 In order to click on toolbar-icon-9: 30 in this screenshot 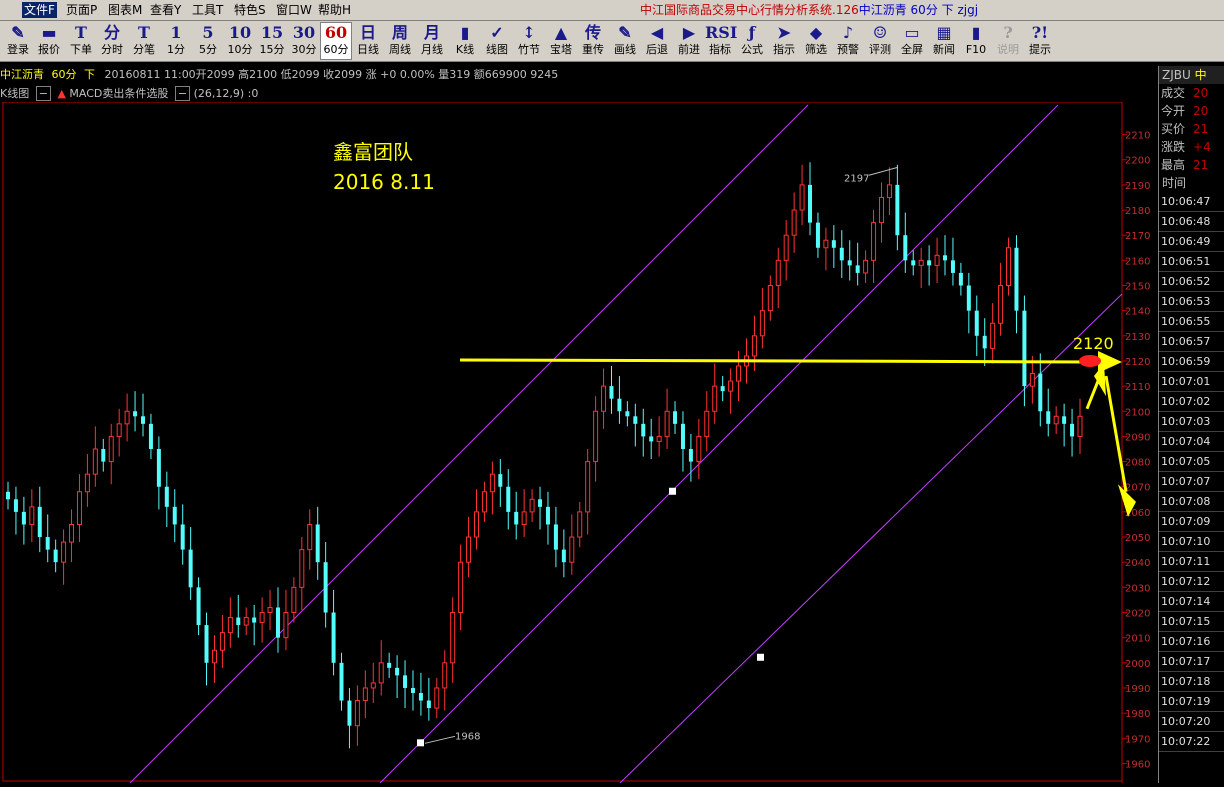, I will do `click(304, 32)`.